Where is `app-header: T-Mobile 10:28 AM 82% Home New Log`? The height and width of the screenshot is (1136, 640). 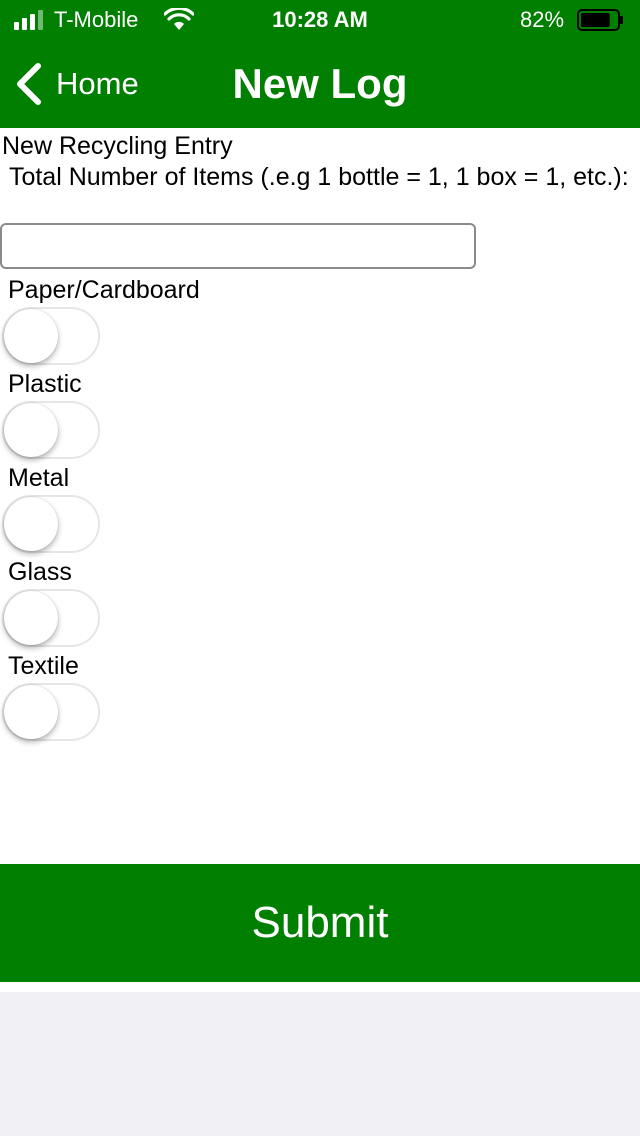
app-header: T-Mobile 10:28 AM 82% Home New Log is located at coordinates (320, 64).